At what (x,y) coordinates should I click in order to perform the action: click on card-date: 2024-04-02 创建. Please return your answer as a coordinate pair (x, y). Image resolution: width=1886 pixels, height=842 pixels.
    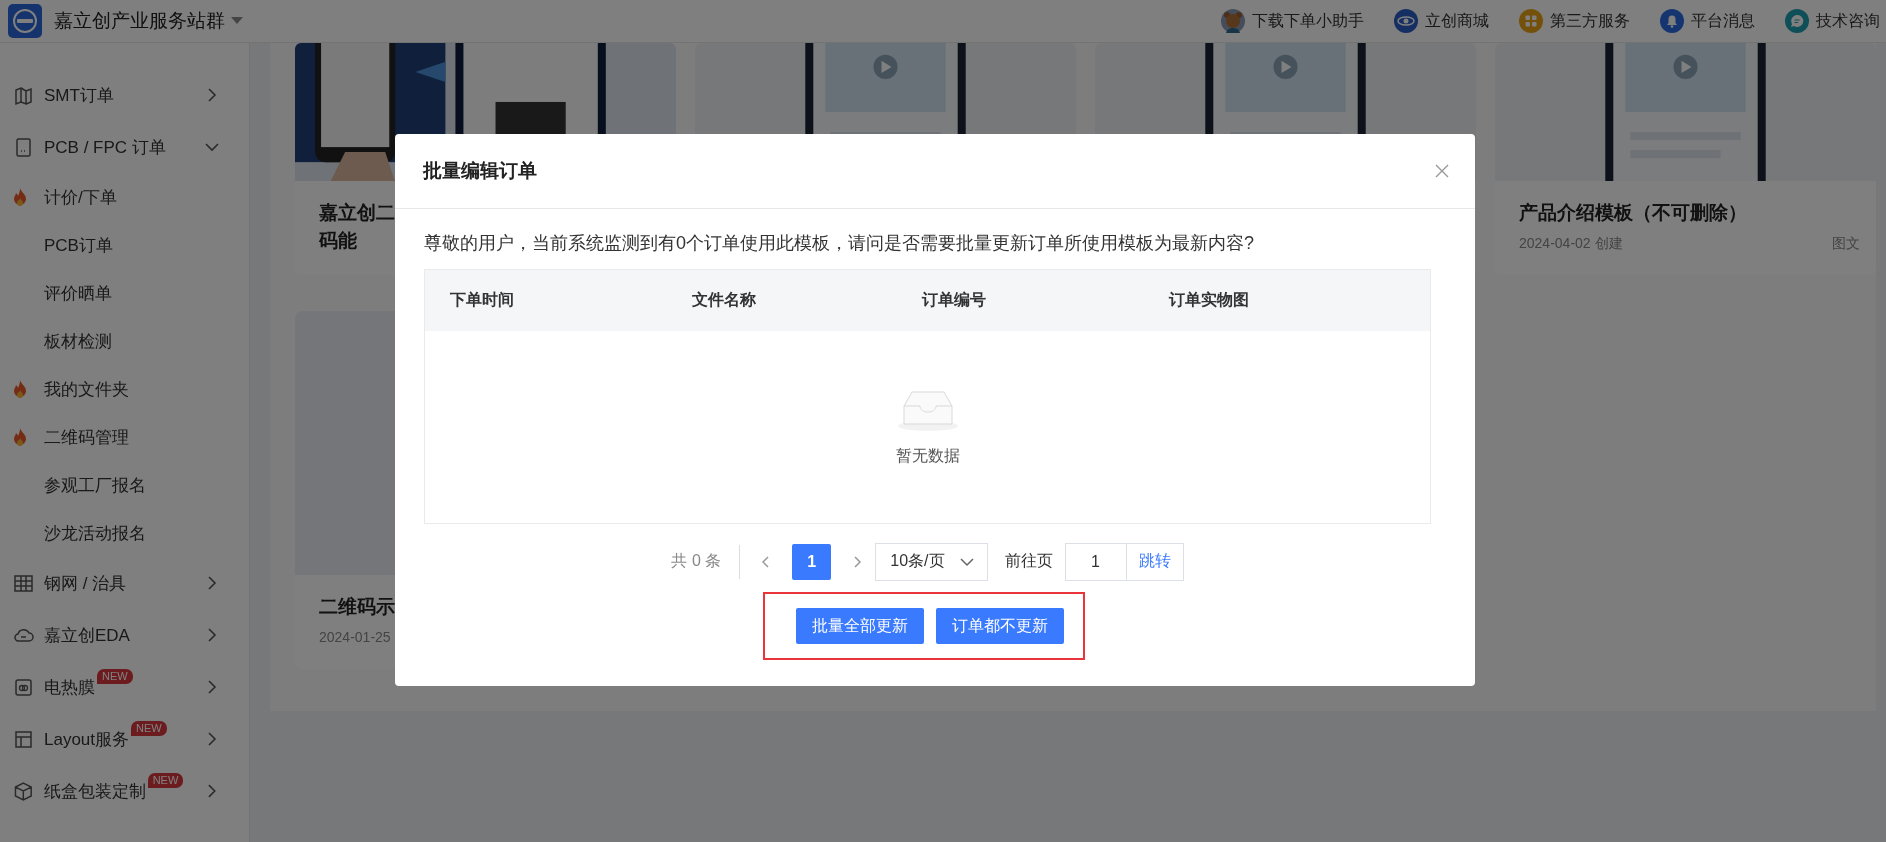
    Looking at the image, I should click on (1571, 244).